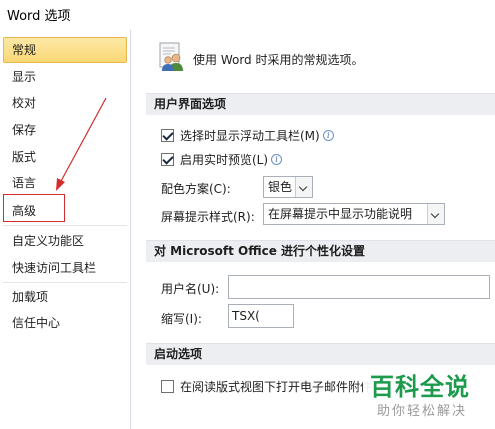  I want to click on color-scheme-select: 银色, so click(288, 187).